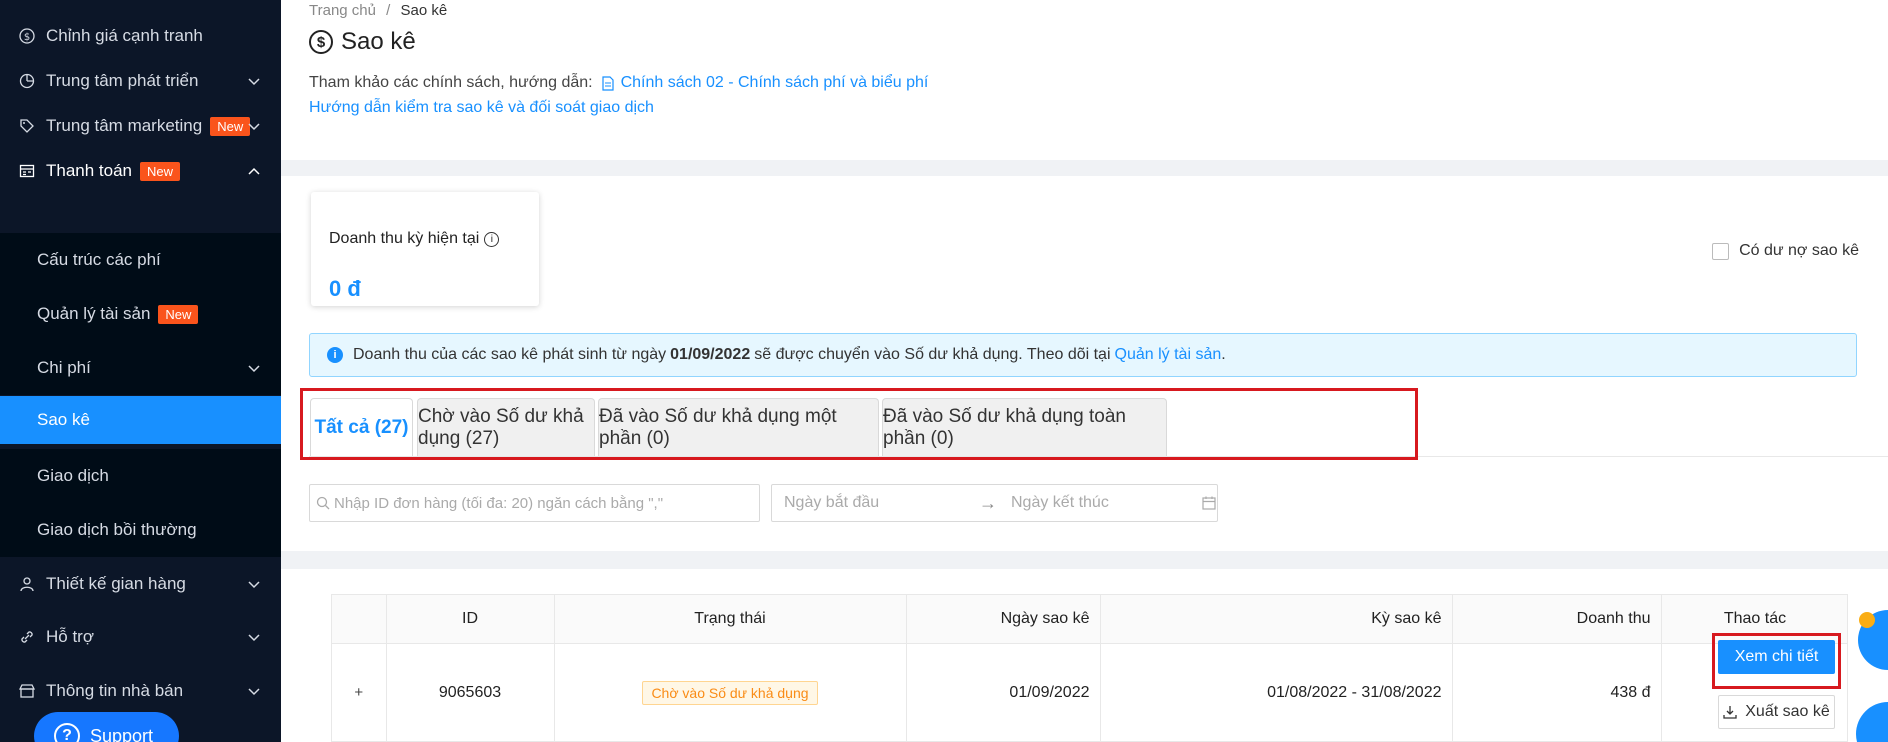 The height and width of the screenshot is (742, 1888). What do you see at coordinates (1871, 640) in the screenshot?
I see `chat-widget-icon` at bounding box center [1871, 640].